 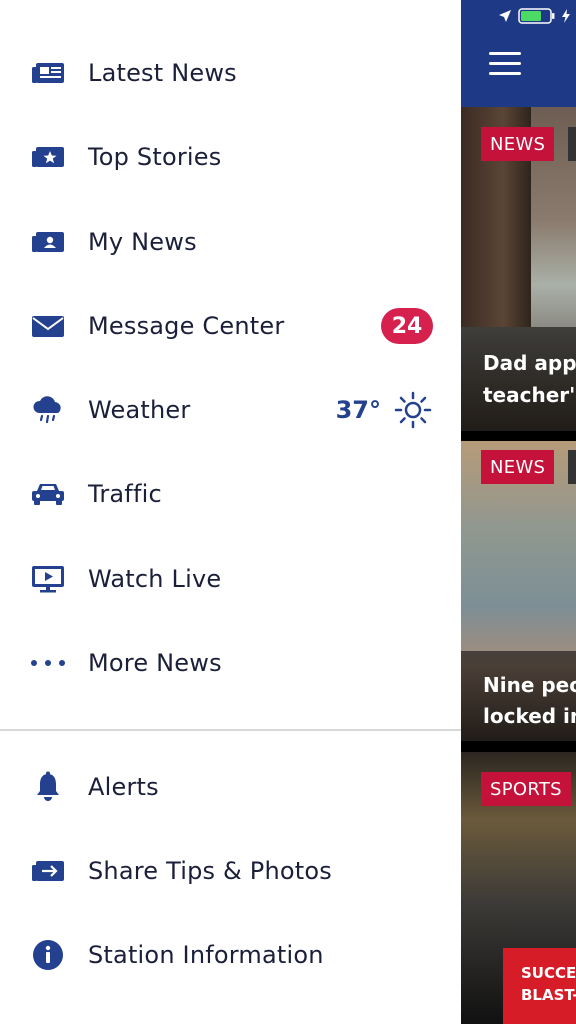 What do you see at coordinates (505, 64) in the screenshot?
I see `menu-toggle-button` at bounding box center [505, 64].